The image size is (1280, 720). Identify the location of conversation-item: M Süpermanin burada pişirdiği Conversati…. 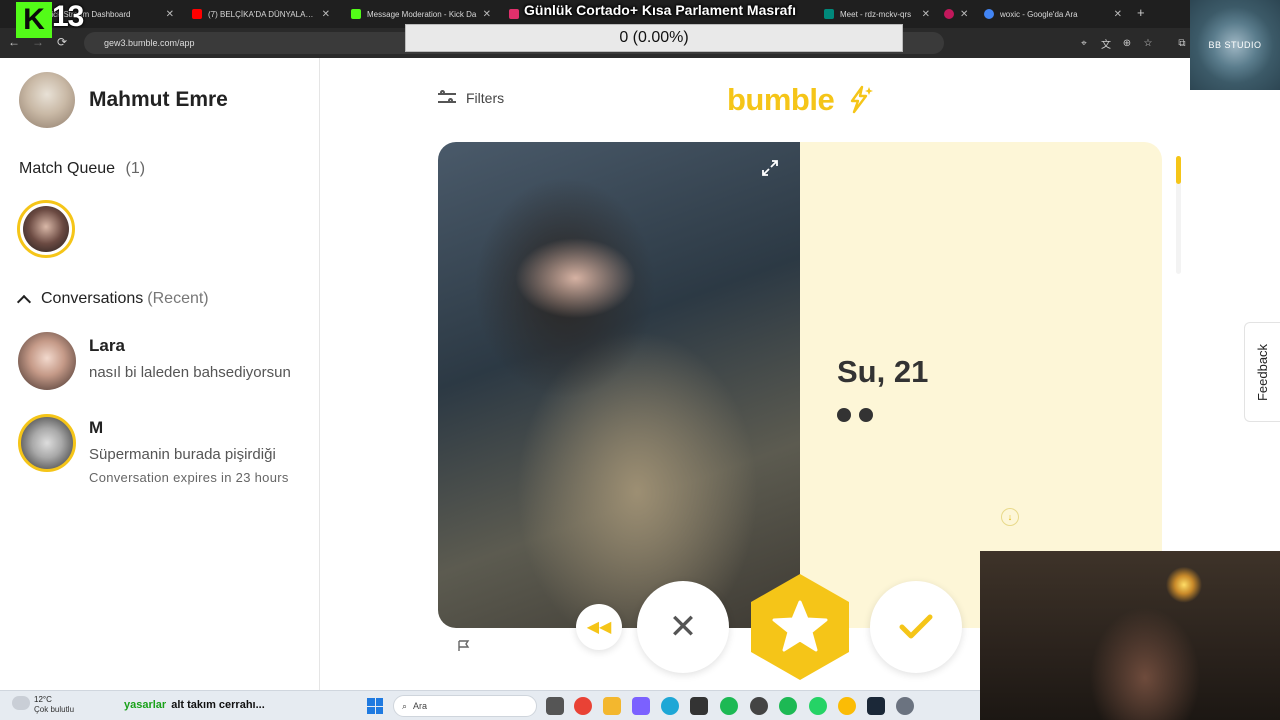
(164, 454).